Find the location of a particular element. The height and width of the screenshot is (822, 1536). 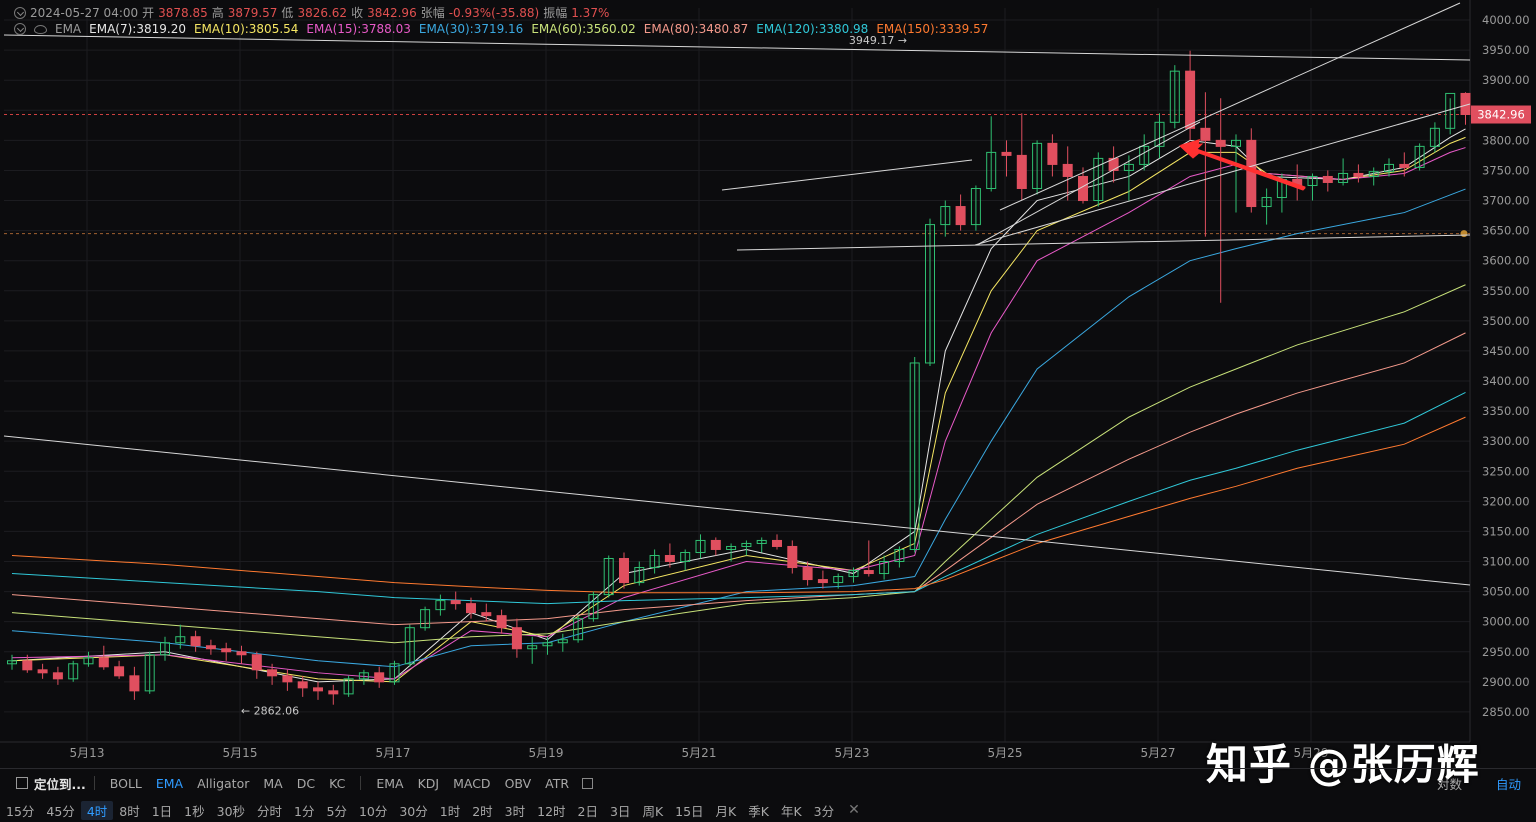

indicator-tab-5: KC is located at coordinates (337, 783).